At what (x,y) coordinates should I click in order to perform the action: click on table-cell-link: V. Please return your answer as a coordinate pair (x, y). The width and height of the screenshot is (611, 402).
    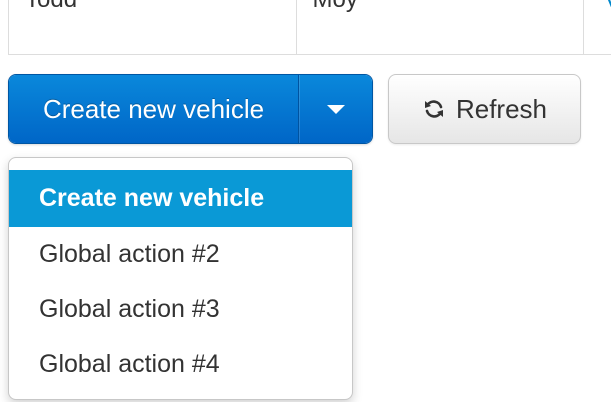
    Looking at the image, I should click on (597, 27).